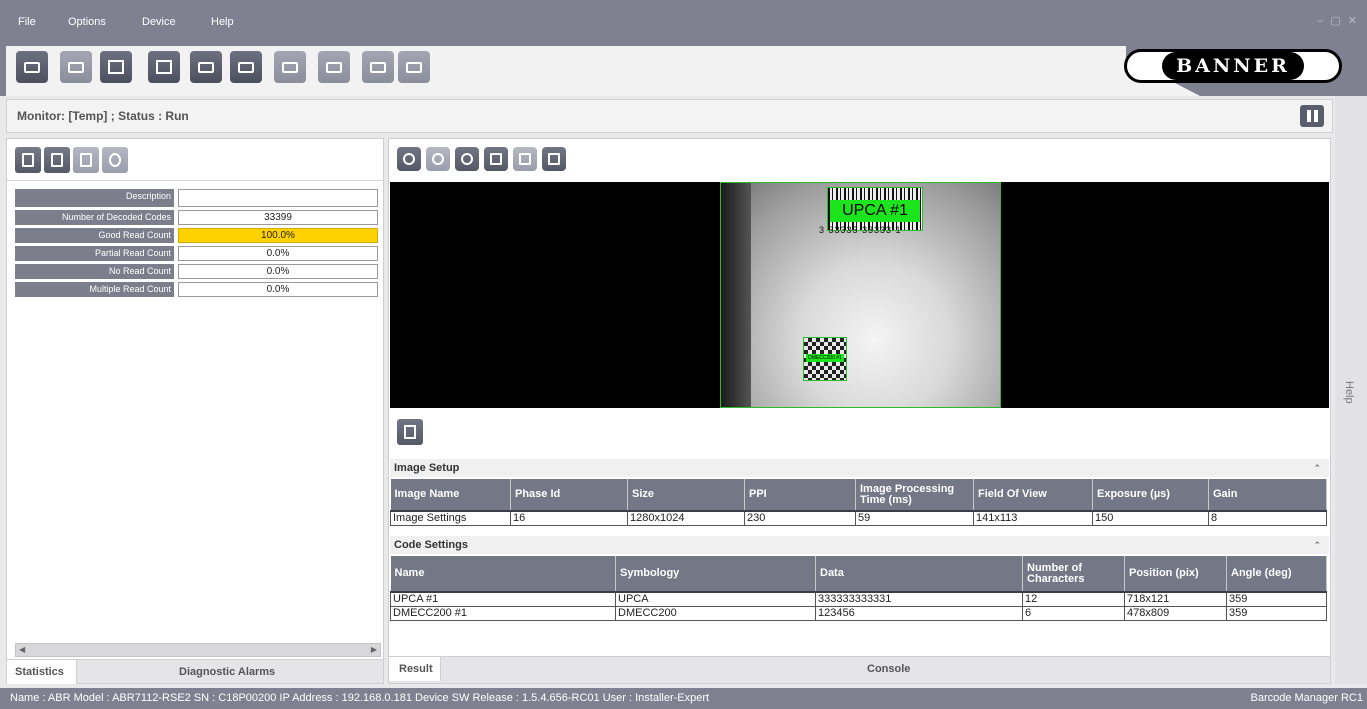 This screenshot has width=1367, height=709. Describe the element at coordinates (86, 160) in the screenshot. I see `play-button` at that location.